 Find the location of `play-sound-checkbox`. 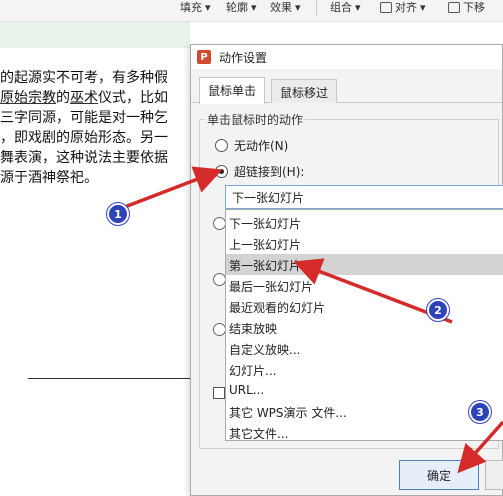

play-sound-checkbox is located at coordinates (219, 393).